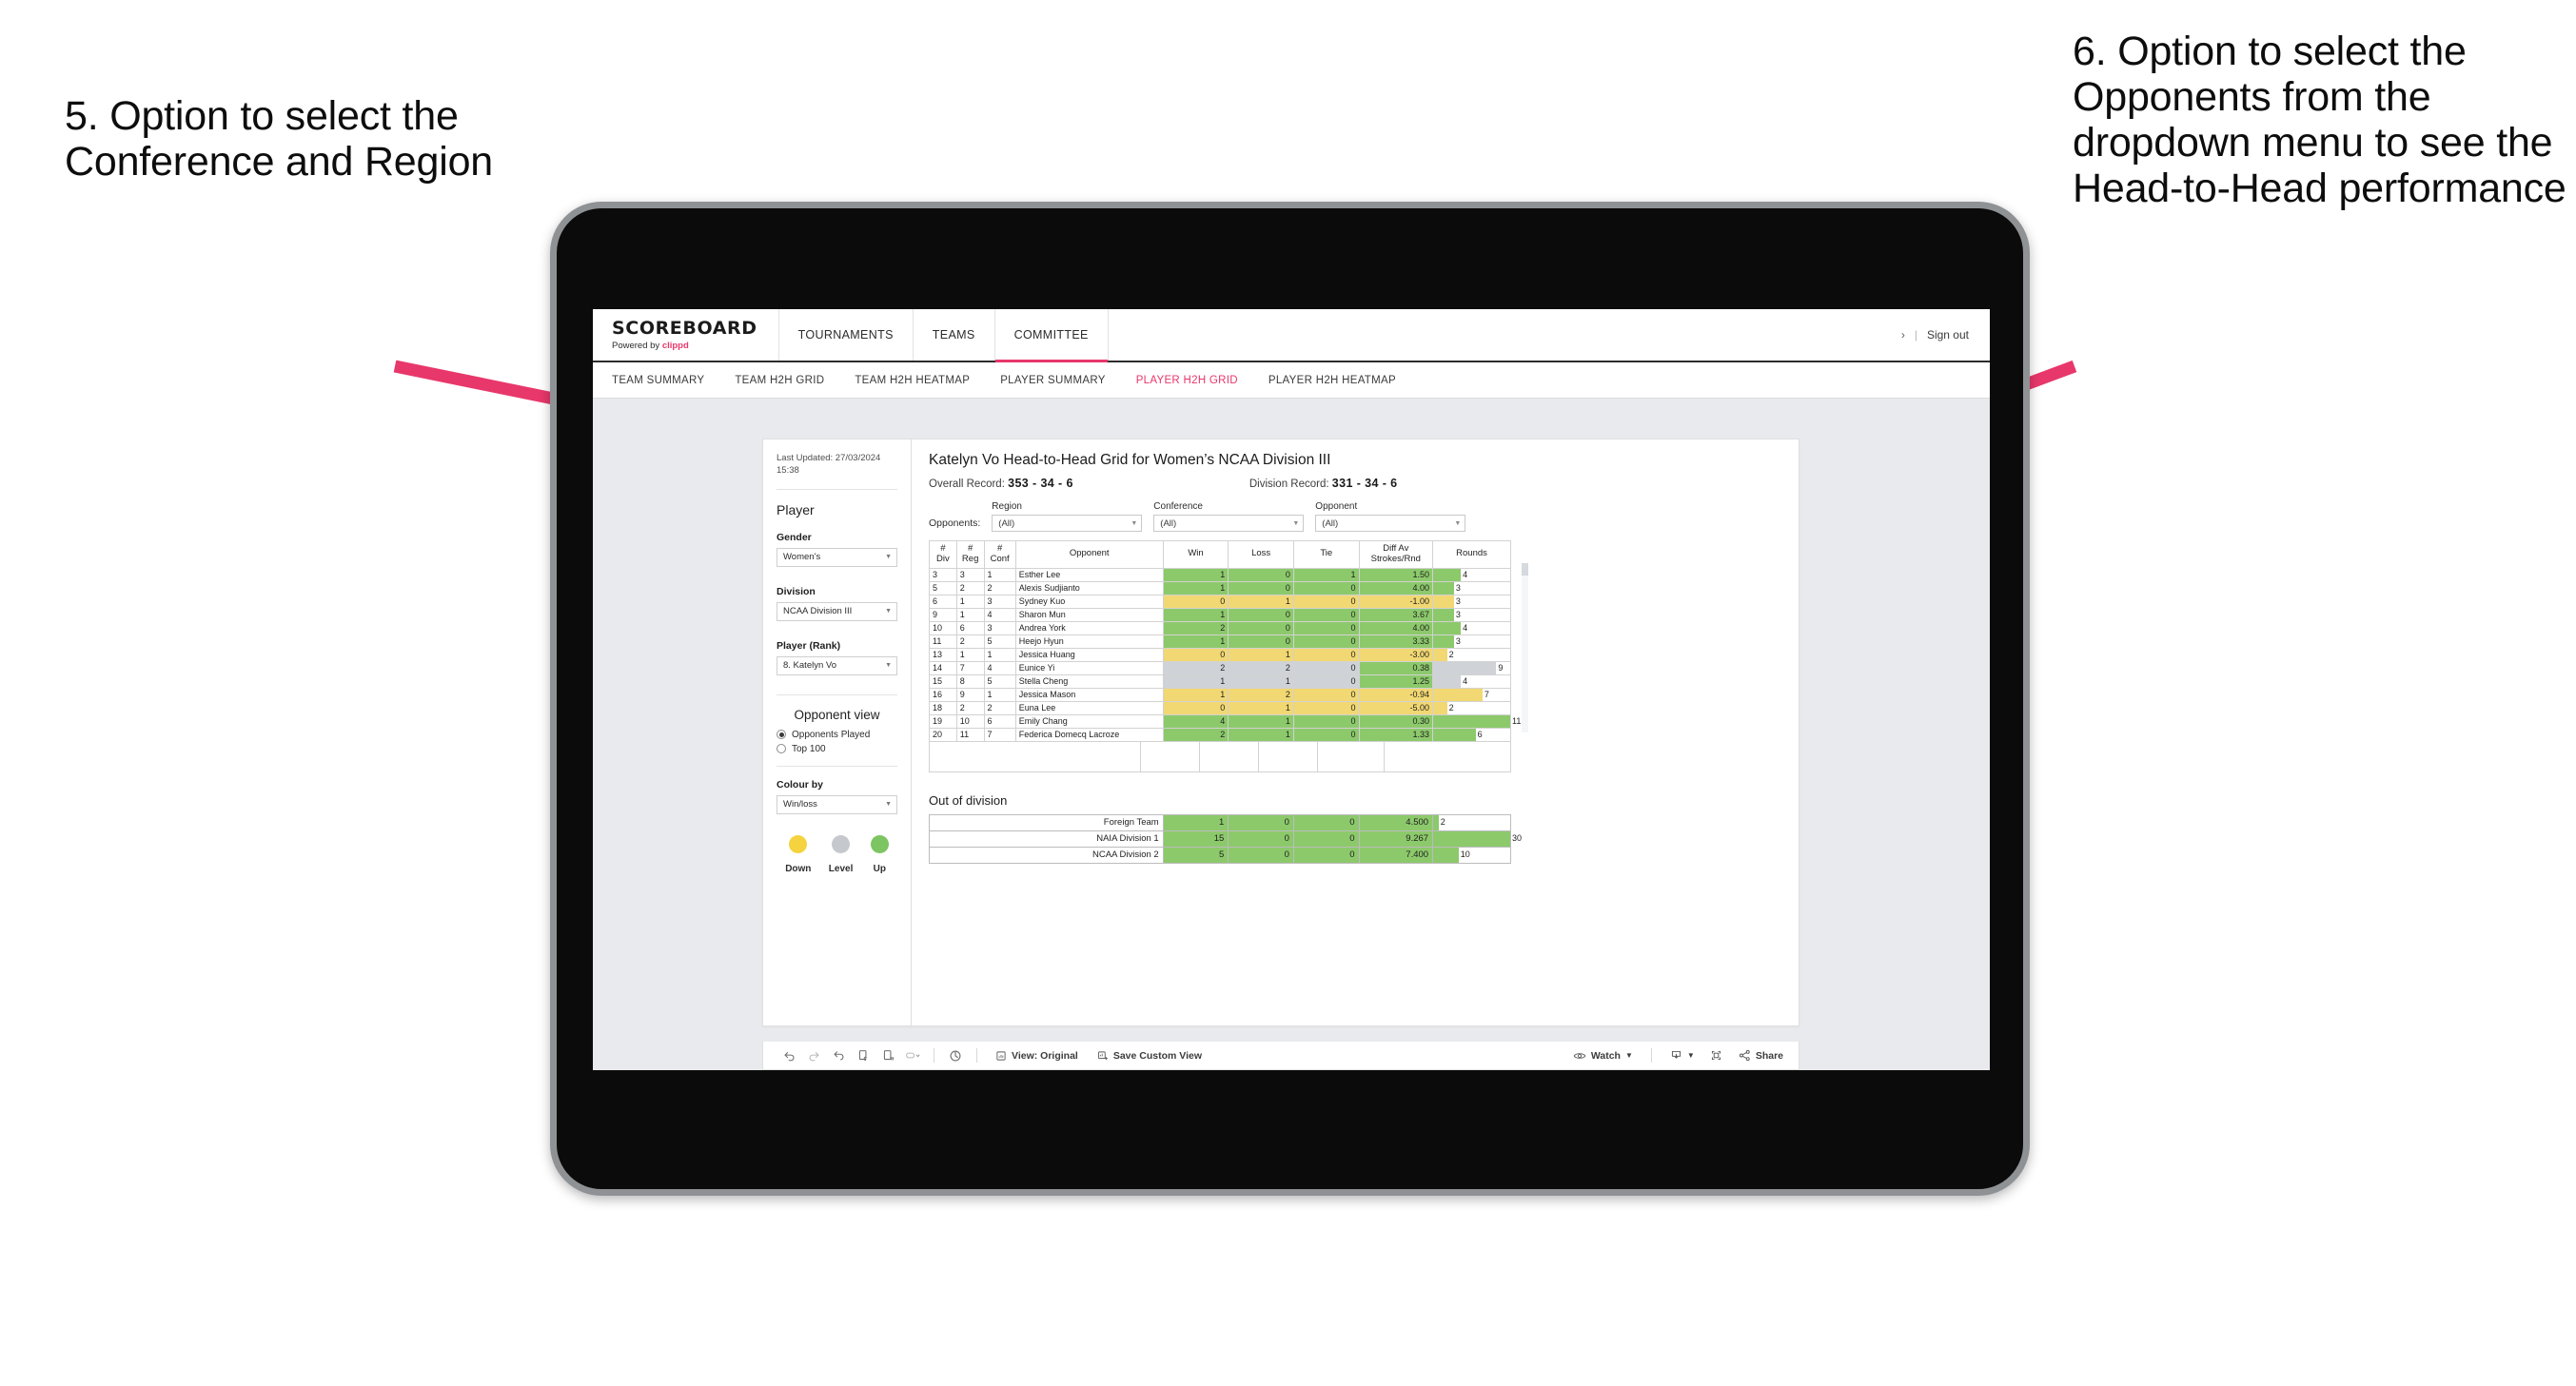 The width and height of the screenshot is (2576, 1386). I want to click on subnav-item-team-summary: TEAM SUMMARY, so click(668, 380).